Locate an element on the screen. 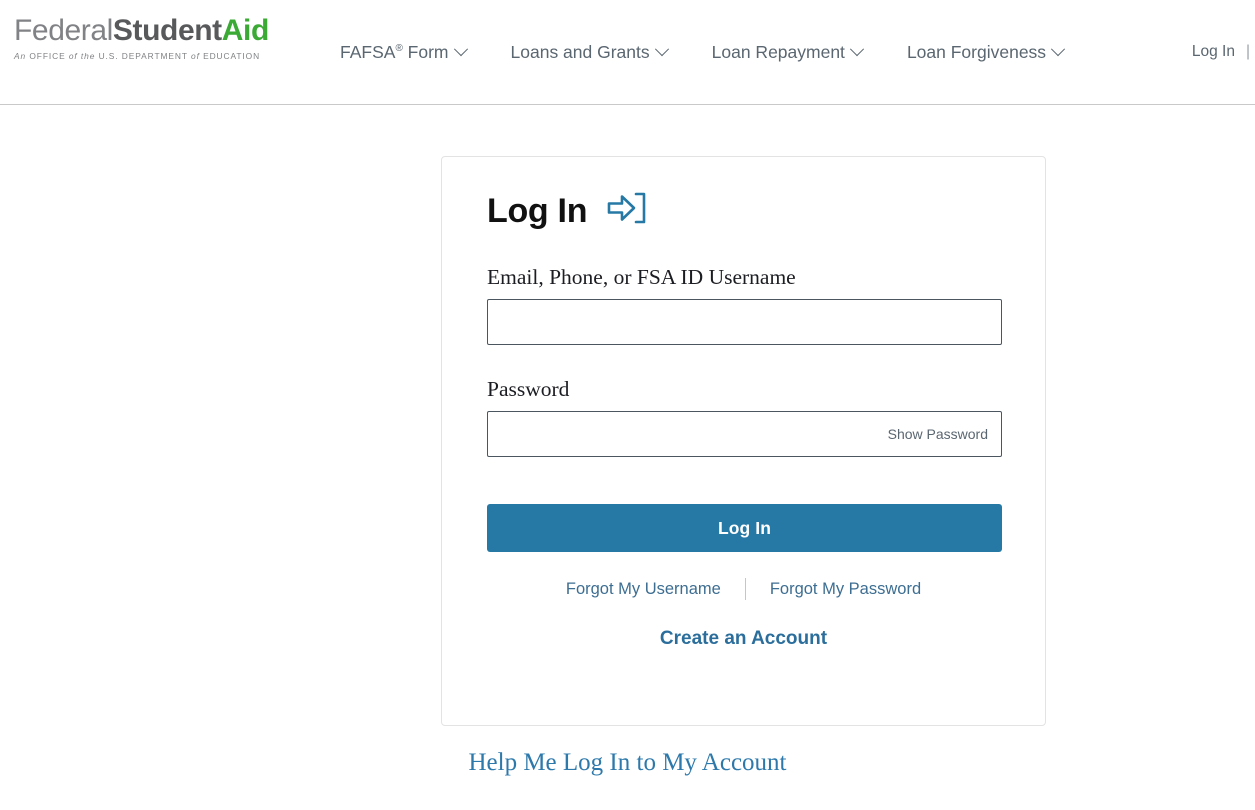 The width and height of the screenshot is (1255, 810). password-label: Password is located at coordinates (528, 389).